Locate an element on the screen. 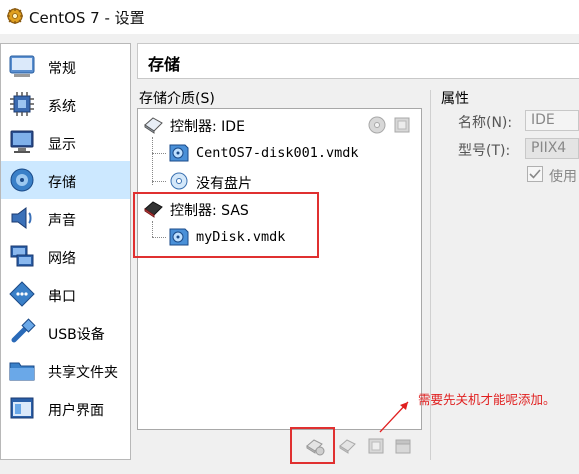 This screenshot has height=474, width=579. sidebar-item-usb: USB设备 is located at coordinates (65, 332).